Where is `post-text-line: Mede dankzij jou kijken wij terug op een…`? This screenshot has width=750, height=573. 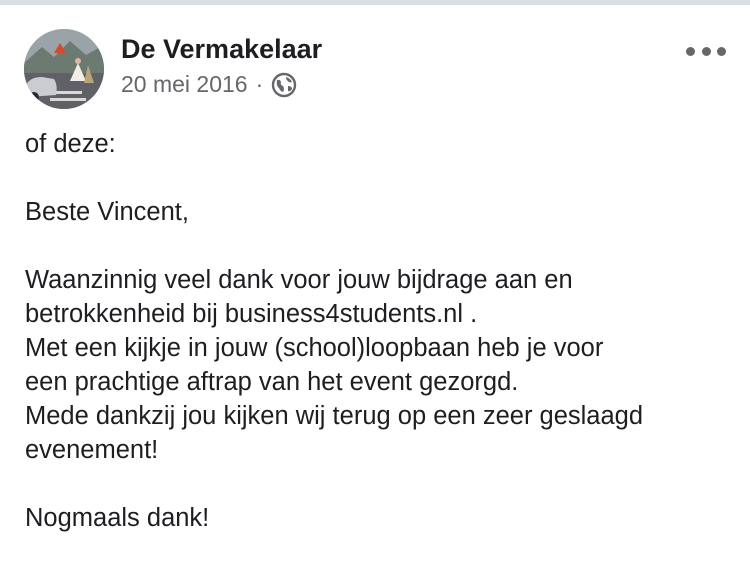
post-text-line: Mede dankzij jou kijken wij terug op een… is located at coordinates (334, 416).